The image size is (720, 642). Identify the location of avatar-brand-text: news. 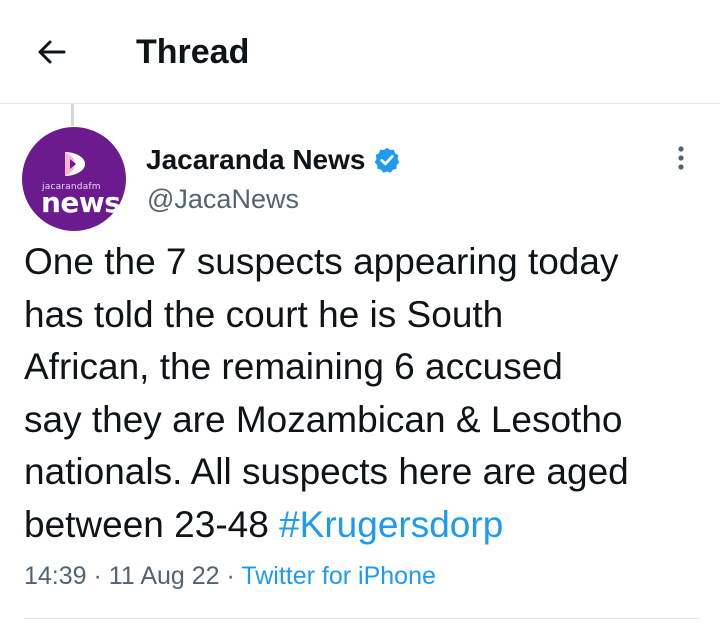
(81, 202).